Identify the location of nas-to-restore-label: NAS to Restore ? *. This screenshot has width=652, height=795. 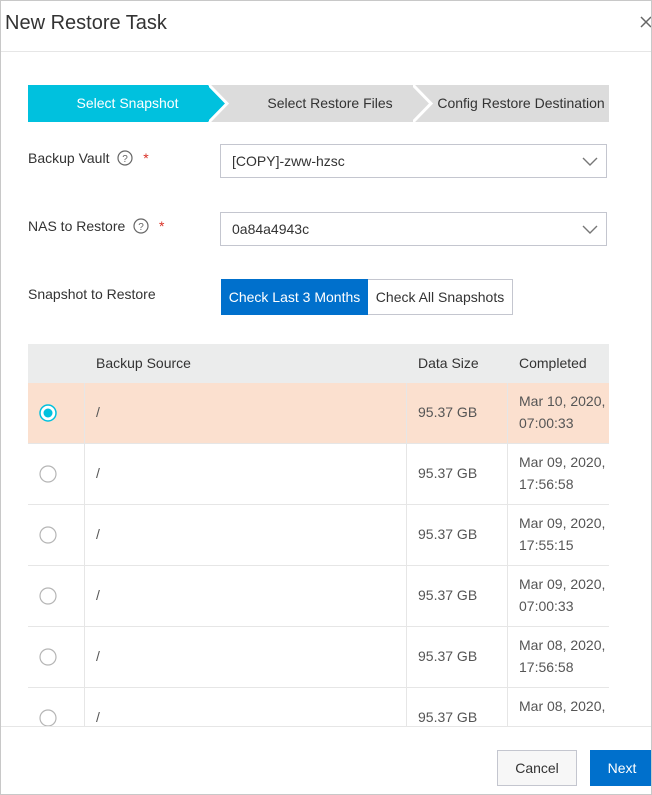
(96, 226).